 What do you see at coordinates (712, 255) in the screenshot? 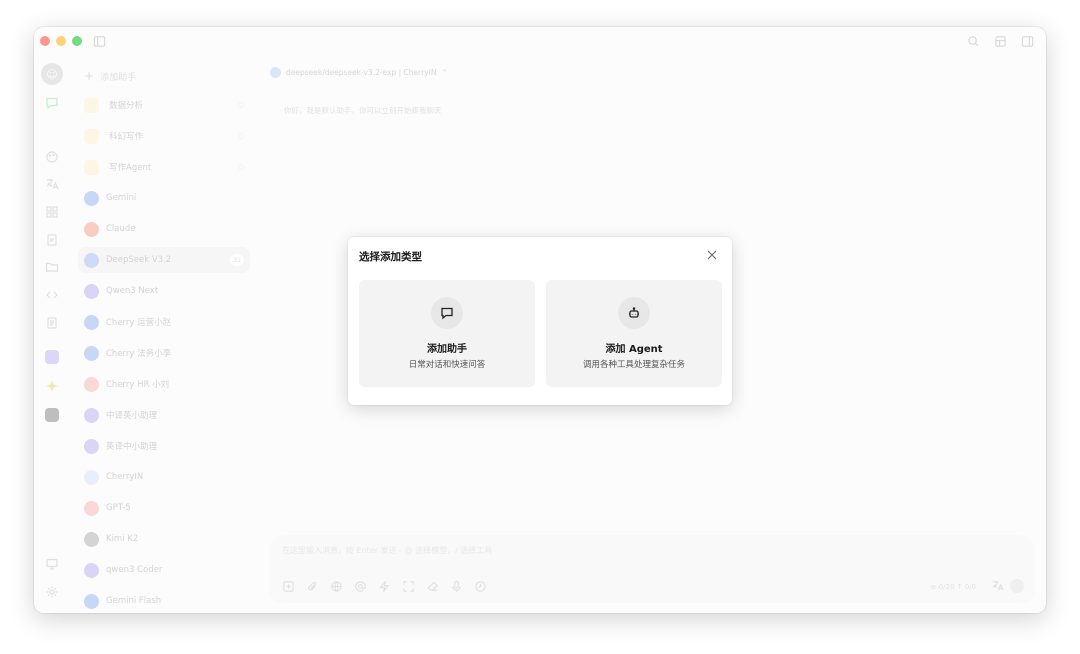
I see `close-icon` at bounding box center [712, 255].